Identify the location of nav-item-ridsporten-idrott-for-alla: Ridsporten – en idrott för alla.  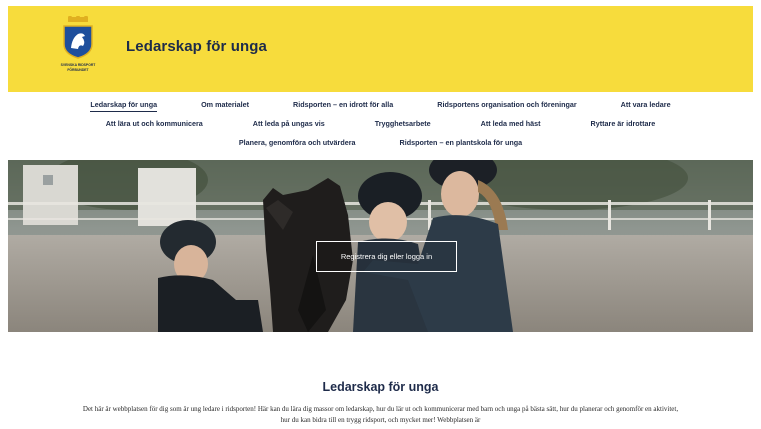
(343, 106).